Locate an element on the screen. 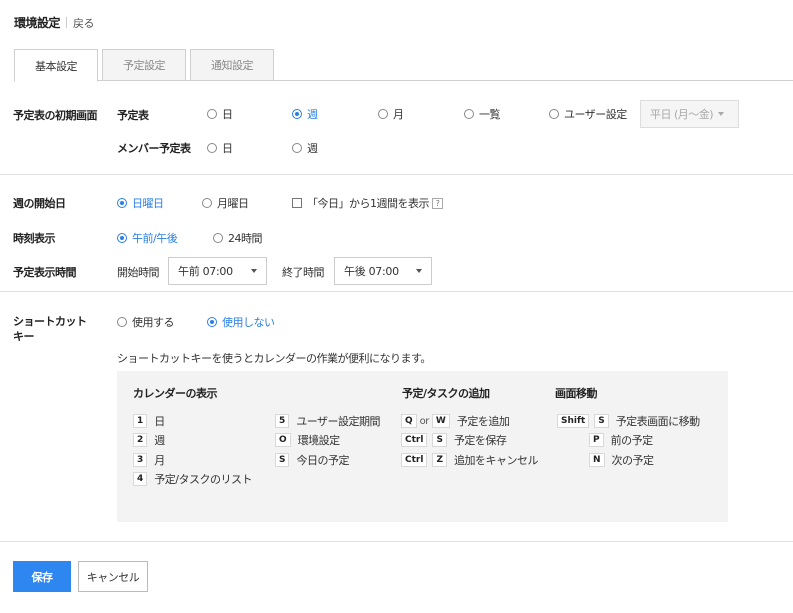 The height and width of the screenshot is (613, 793). shortcut-key: 5 is located at coordinates (282, 421).